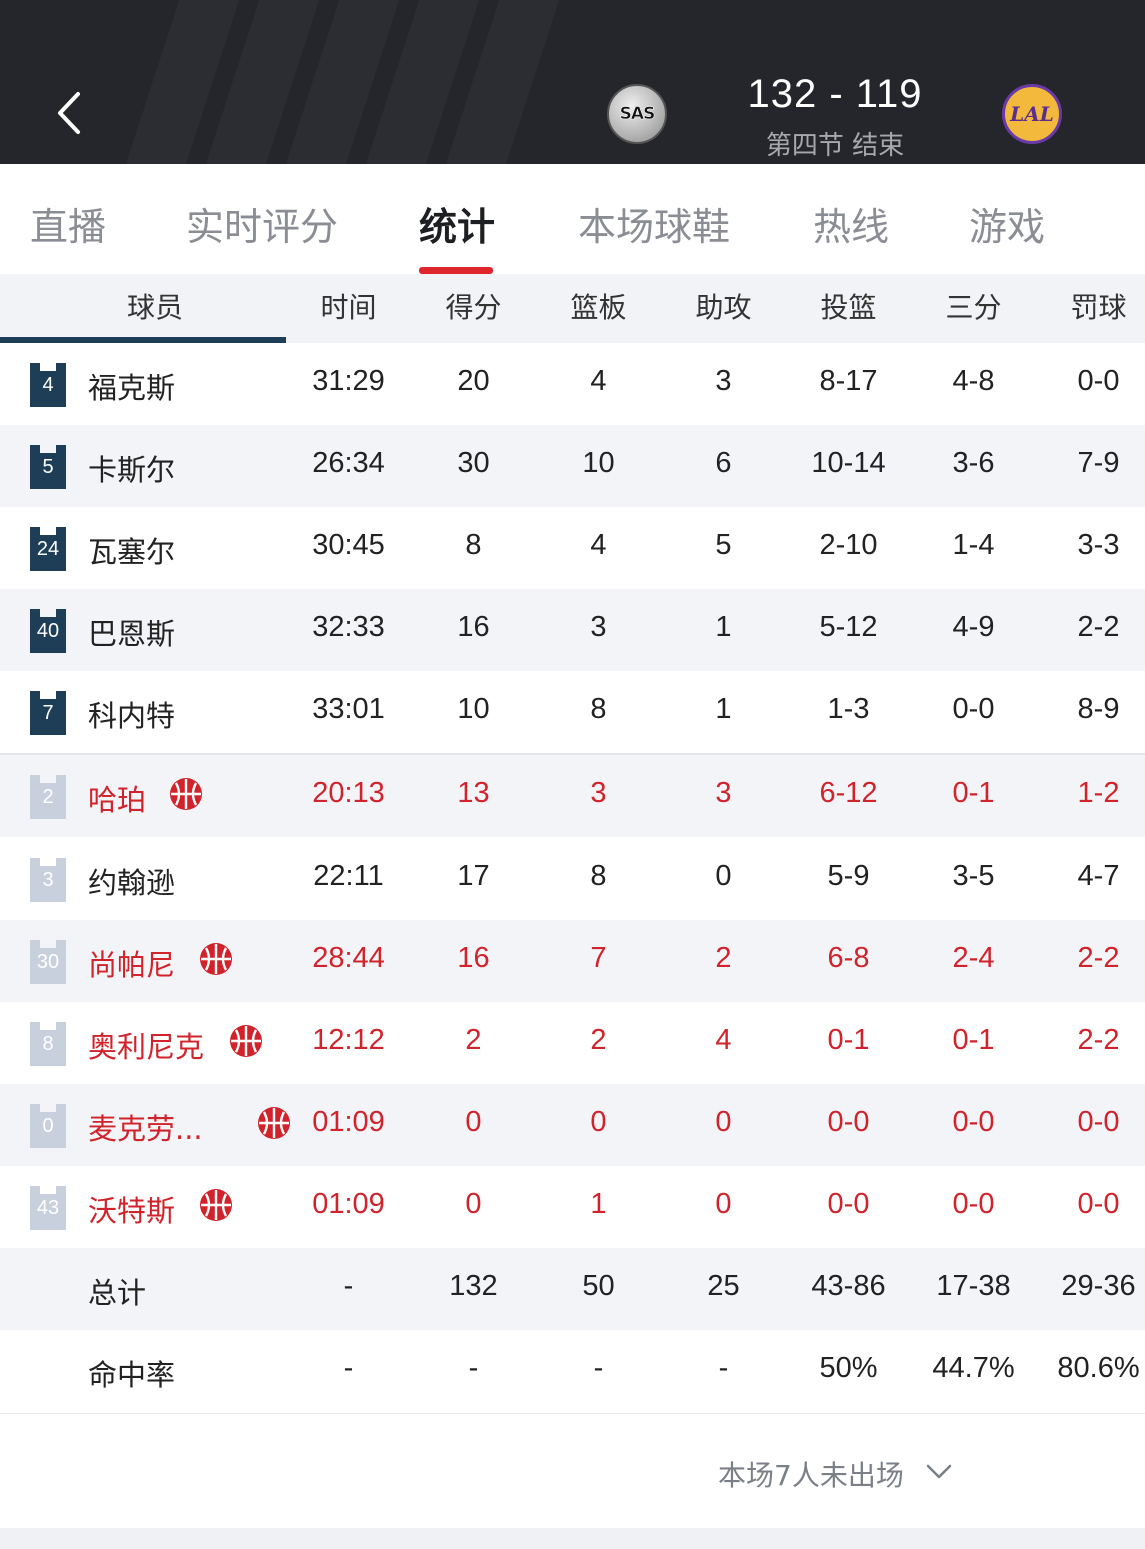  I want to click on totals-row-label: 总计, so click(117, 1293).